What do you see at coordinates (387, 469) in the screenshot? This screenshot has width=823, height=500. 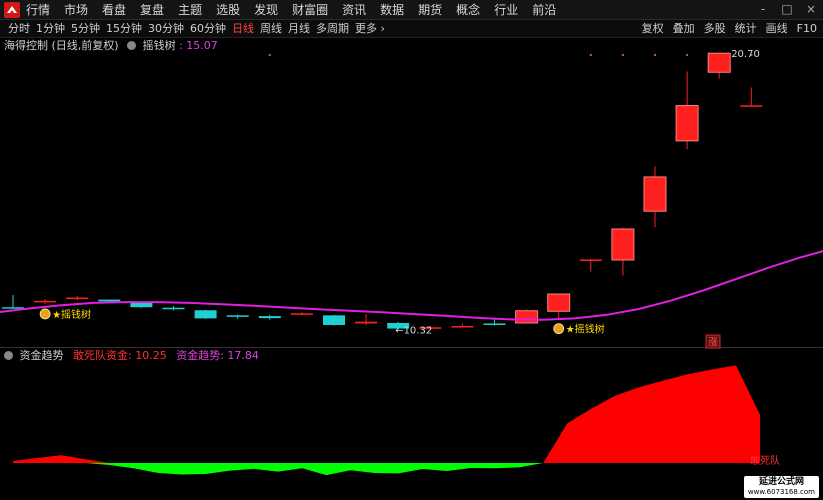 I see `fund-negative-area` at bounding box center [387, 469].